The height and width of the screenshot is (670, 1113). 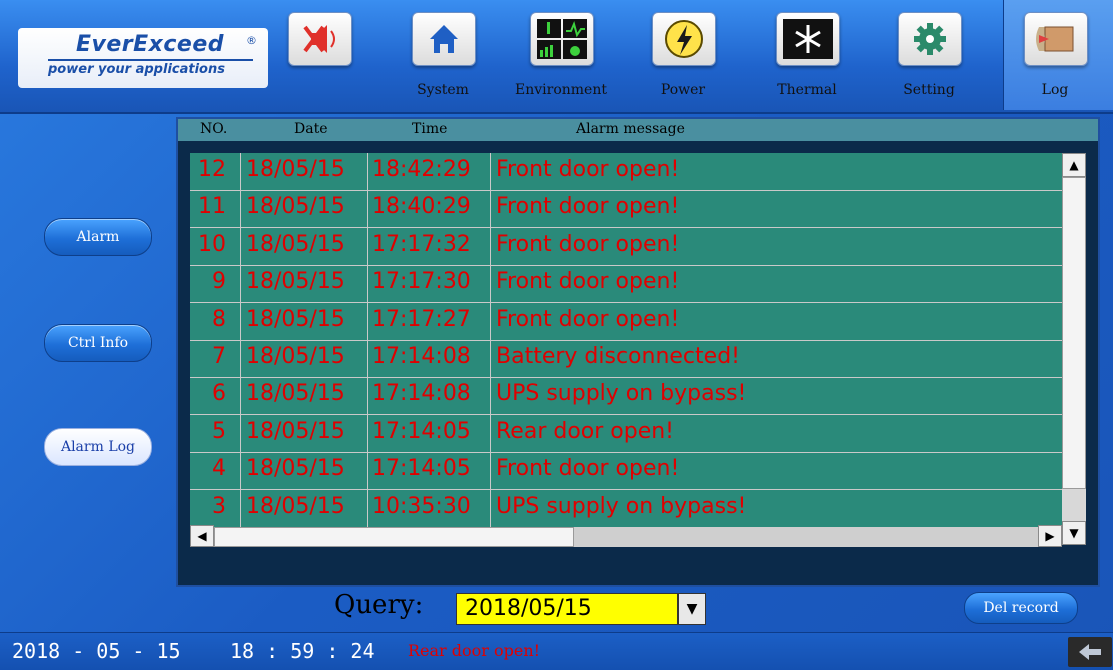 I want to click on status-alarm-message: Rear door open!, so click(x=474, y=650).